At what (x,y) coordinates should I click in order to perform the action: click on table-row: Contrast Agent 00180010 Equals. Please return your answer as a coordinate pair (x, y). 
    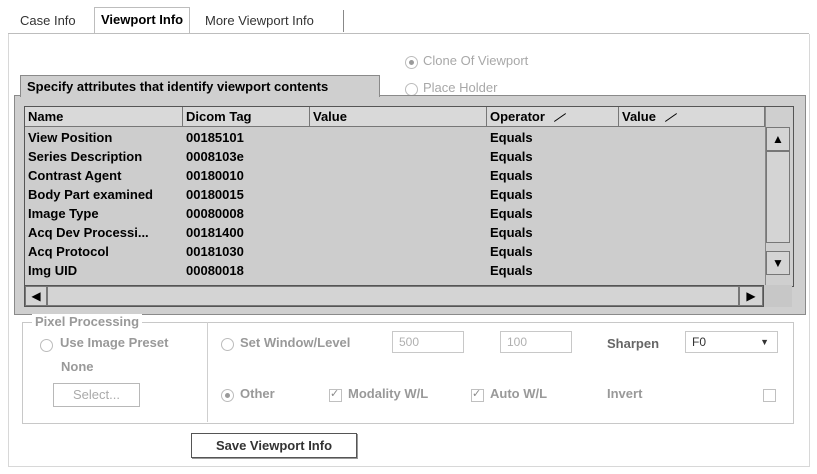
    Looking at the image, I should click on (395, 175).